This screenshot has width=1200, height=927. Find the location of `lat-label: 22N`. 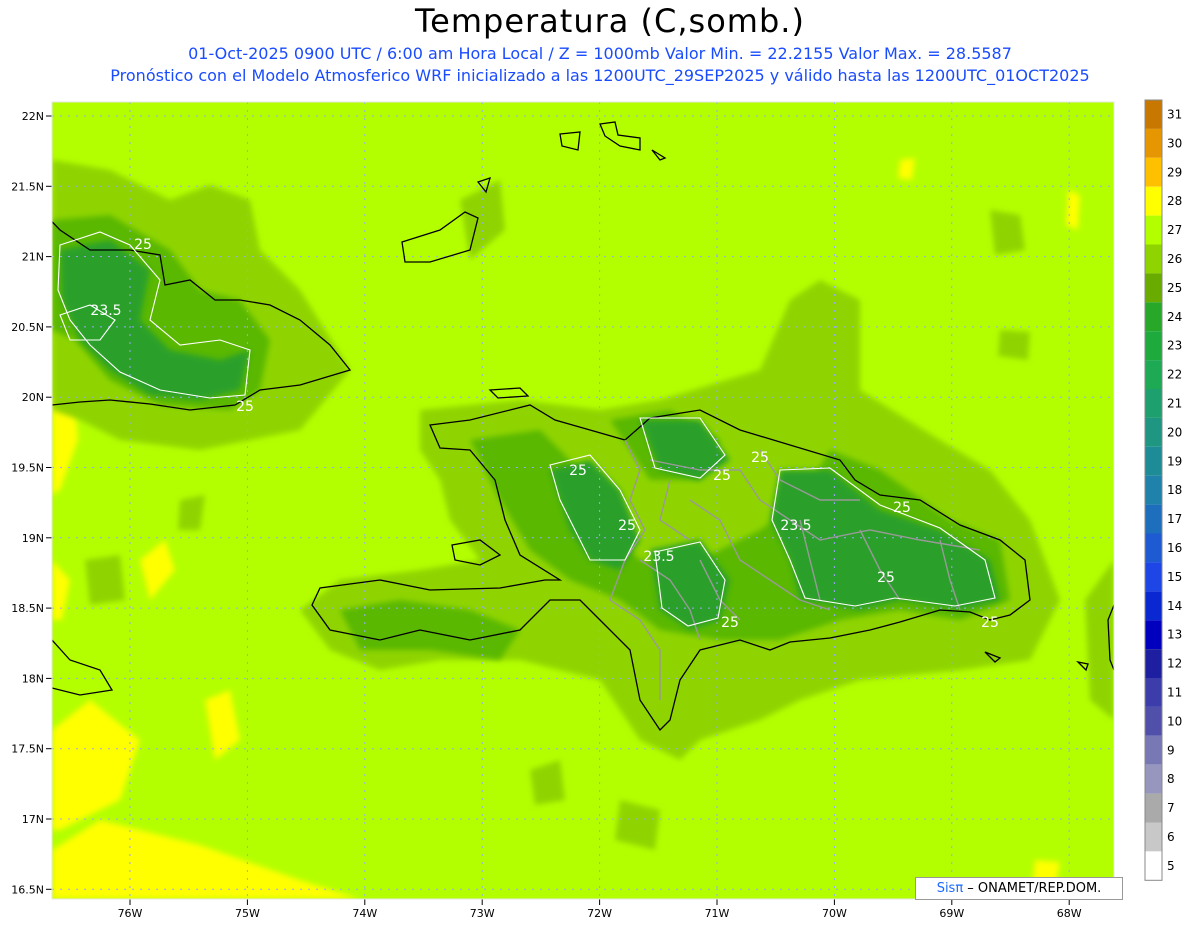

lat-label: 22N is located at coordinates (33, 116).